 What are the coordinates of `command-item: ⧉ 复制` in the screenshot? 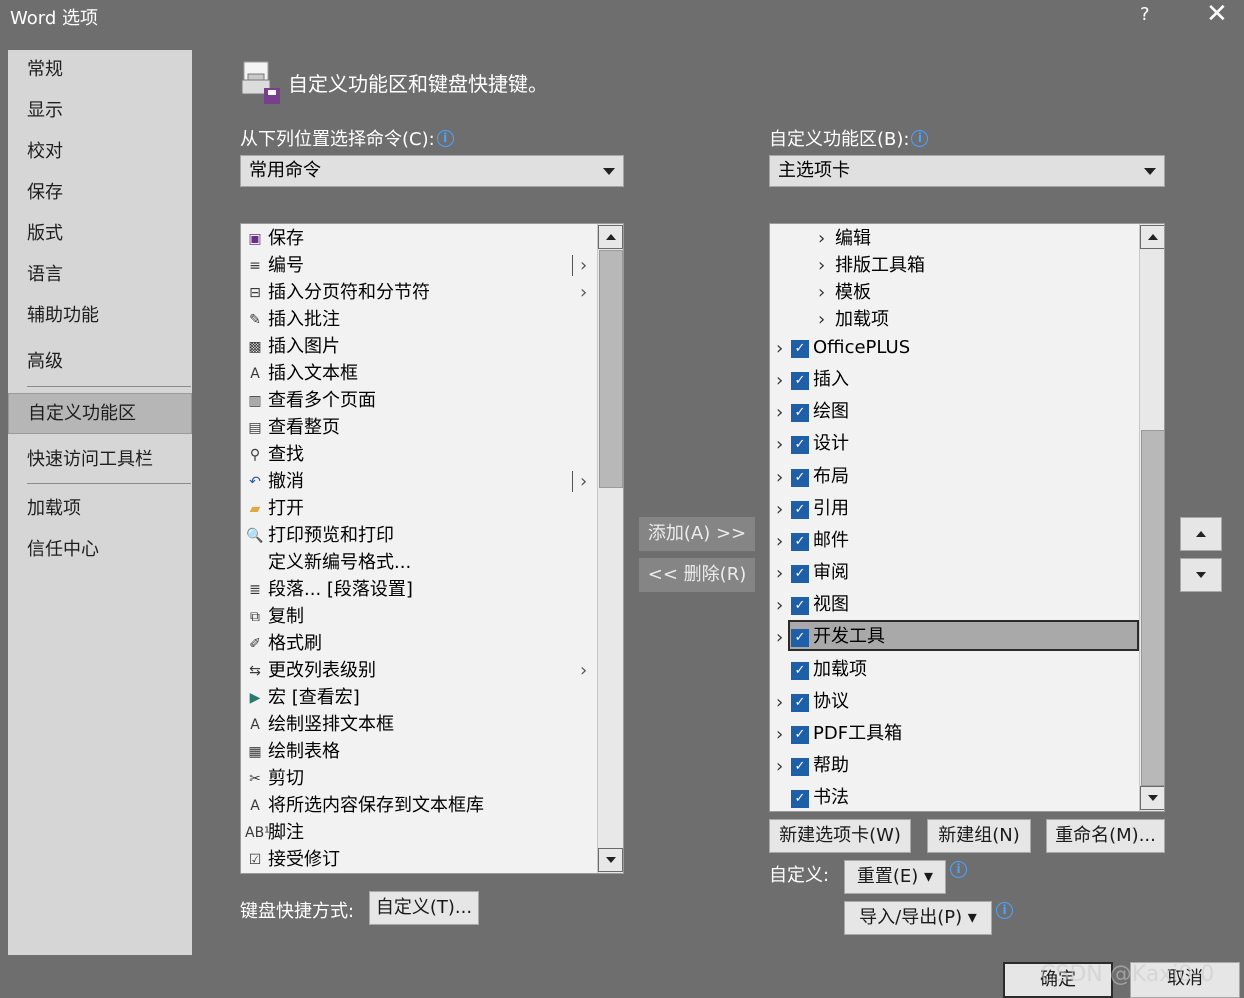 It's located at (419, 616).